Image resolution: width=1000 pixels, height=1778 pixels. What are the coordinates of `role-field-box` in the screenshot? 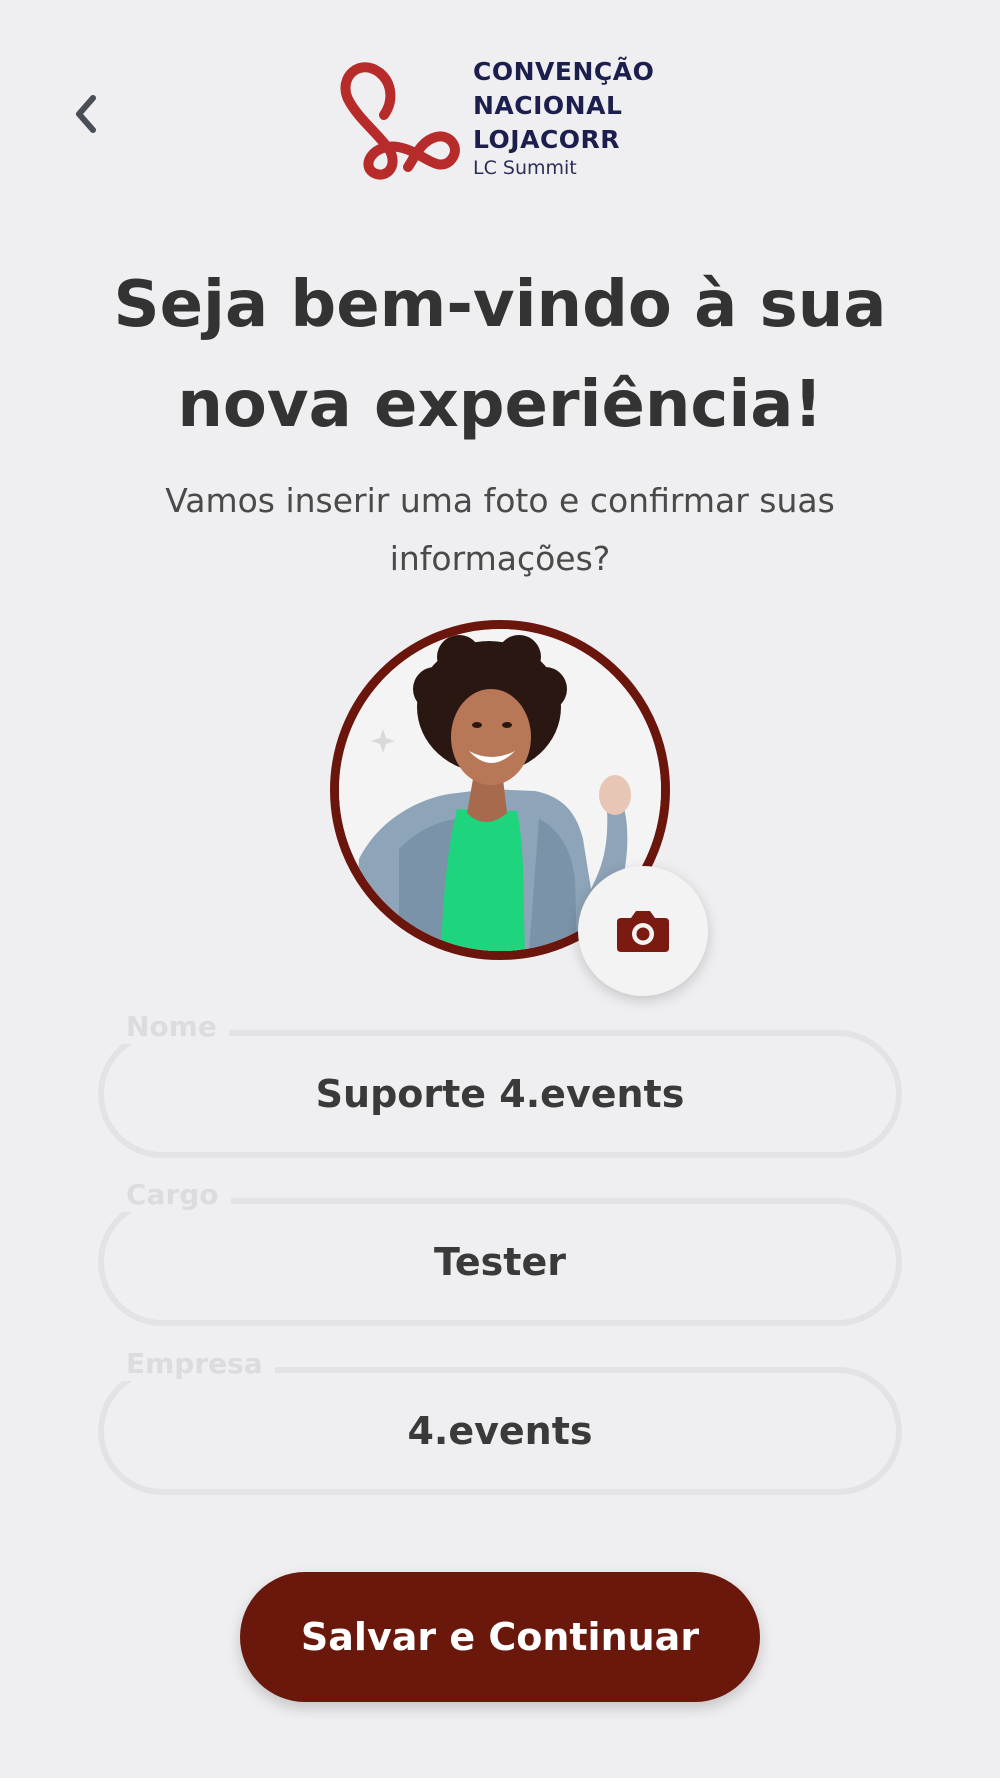 It's located at (500, 1262).